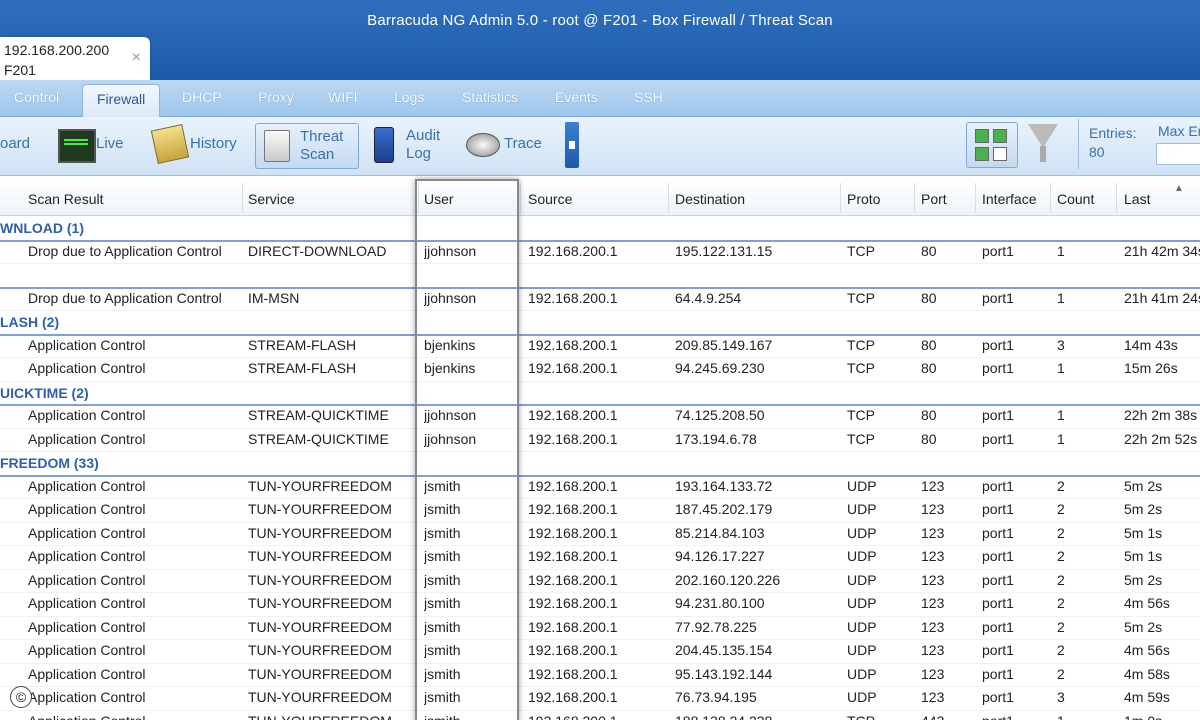  I want to click on cell-service: STREAM-FLASH, so click(302, 368).